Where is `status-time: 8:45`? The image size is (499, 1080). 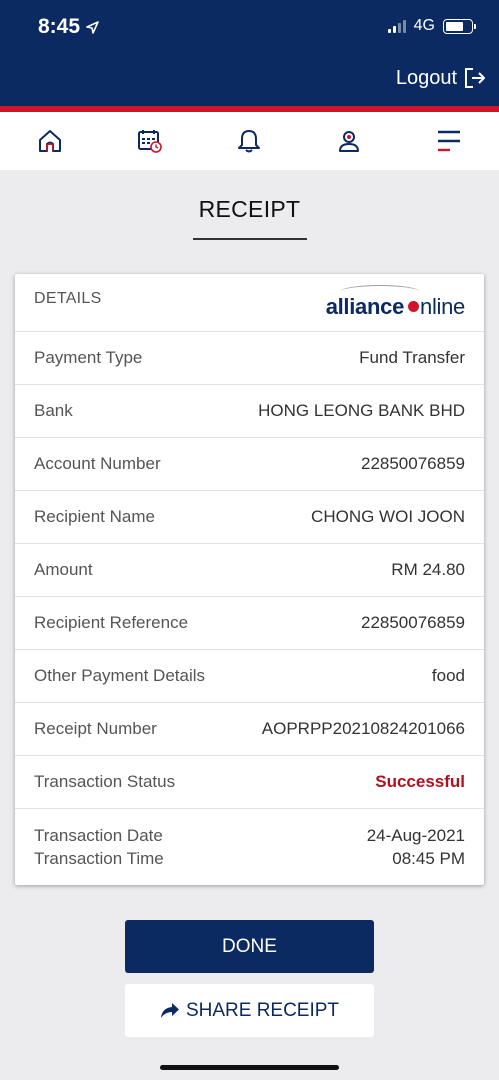
status-time: 8:45 is located at coordinates (68, 27).